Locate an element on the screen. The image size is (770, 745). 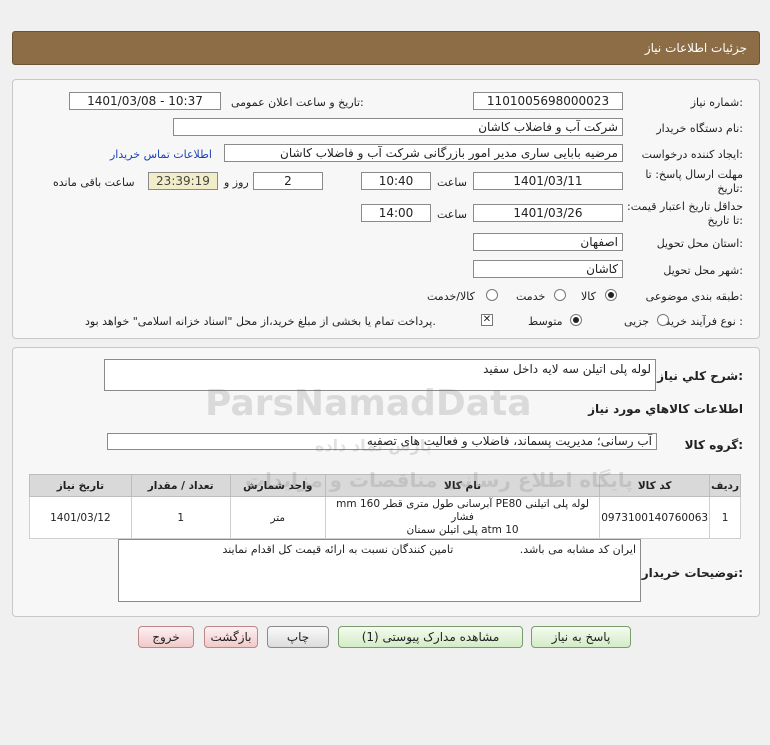
treasury-payment-checkbox: ✕ is located at coordinates (487, 320).